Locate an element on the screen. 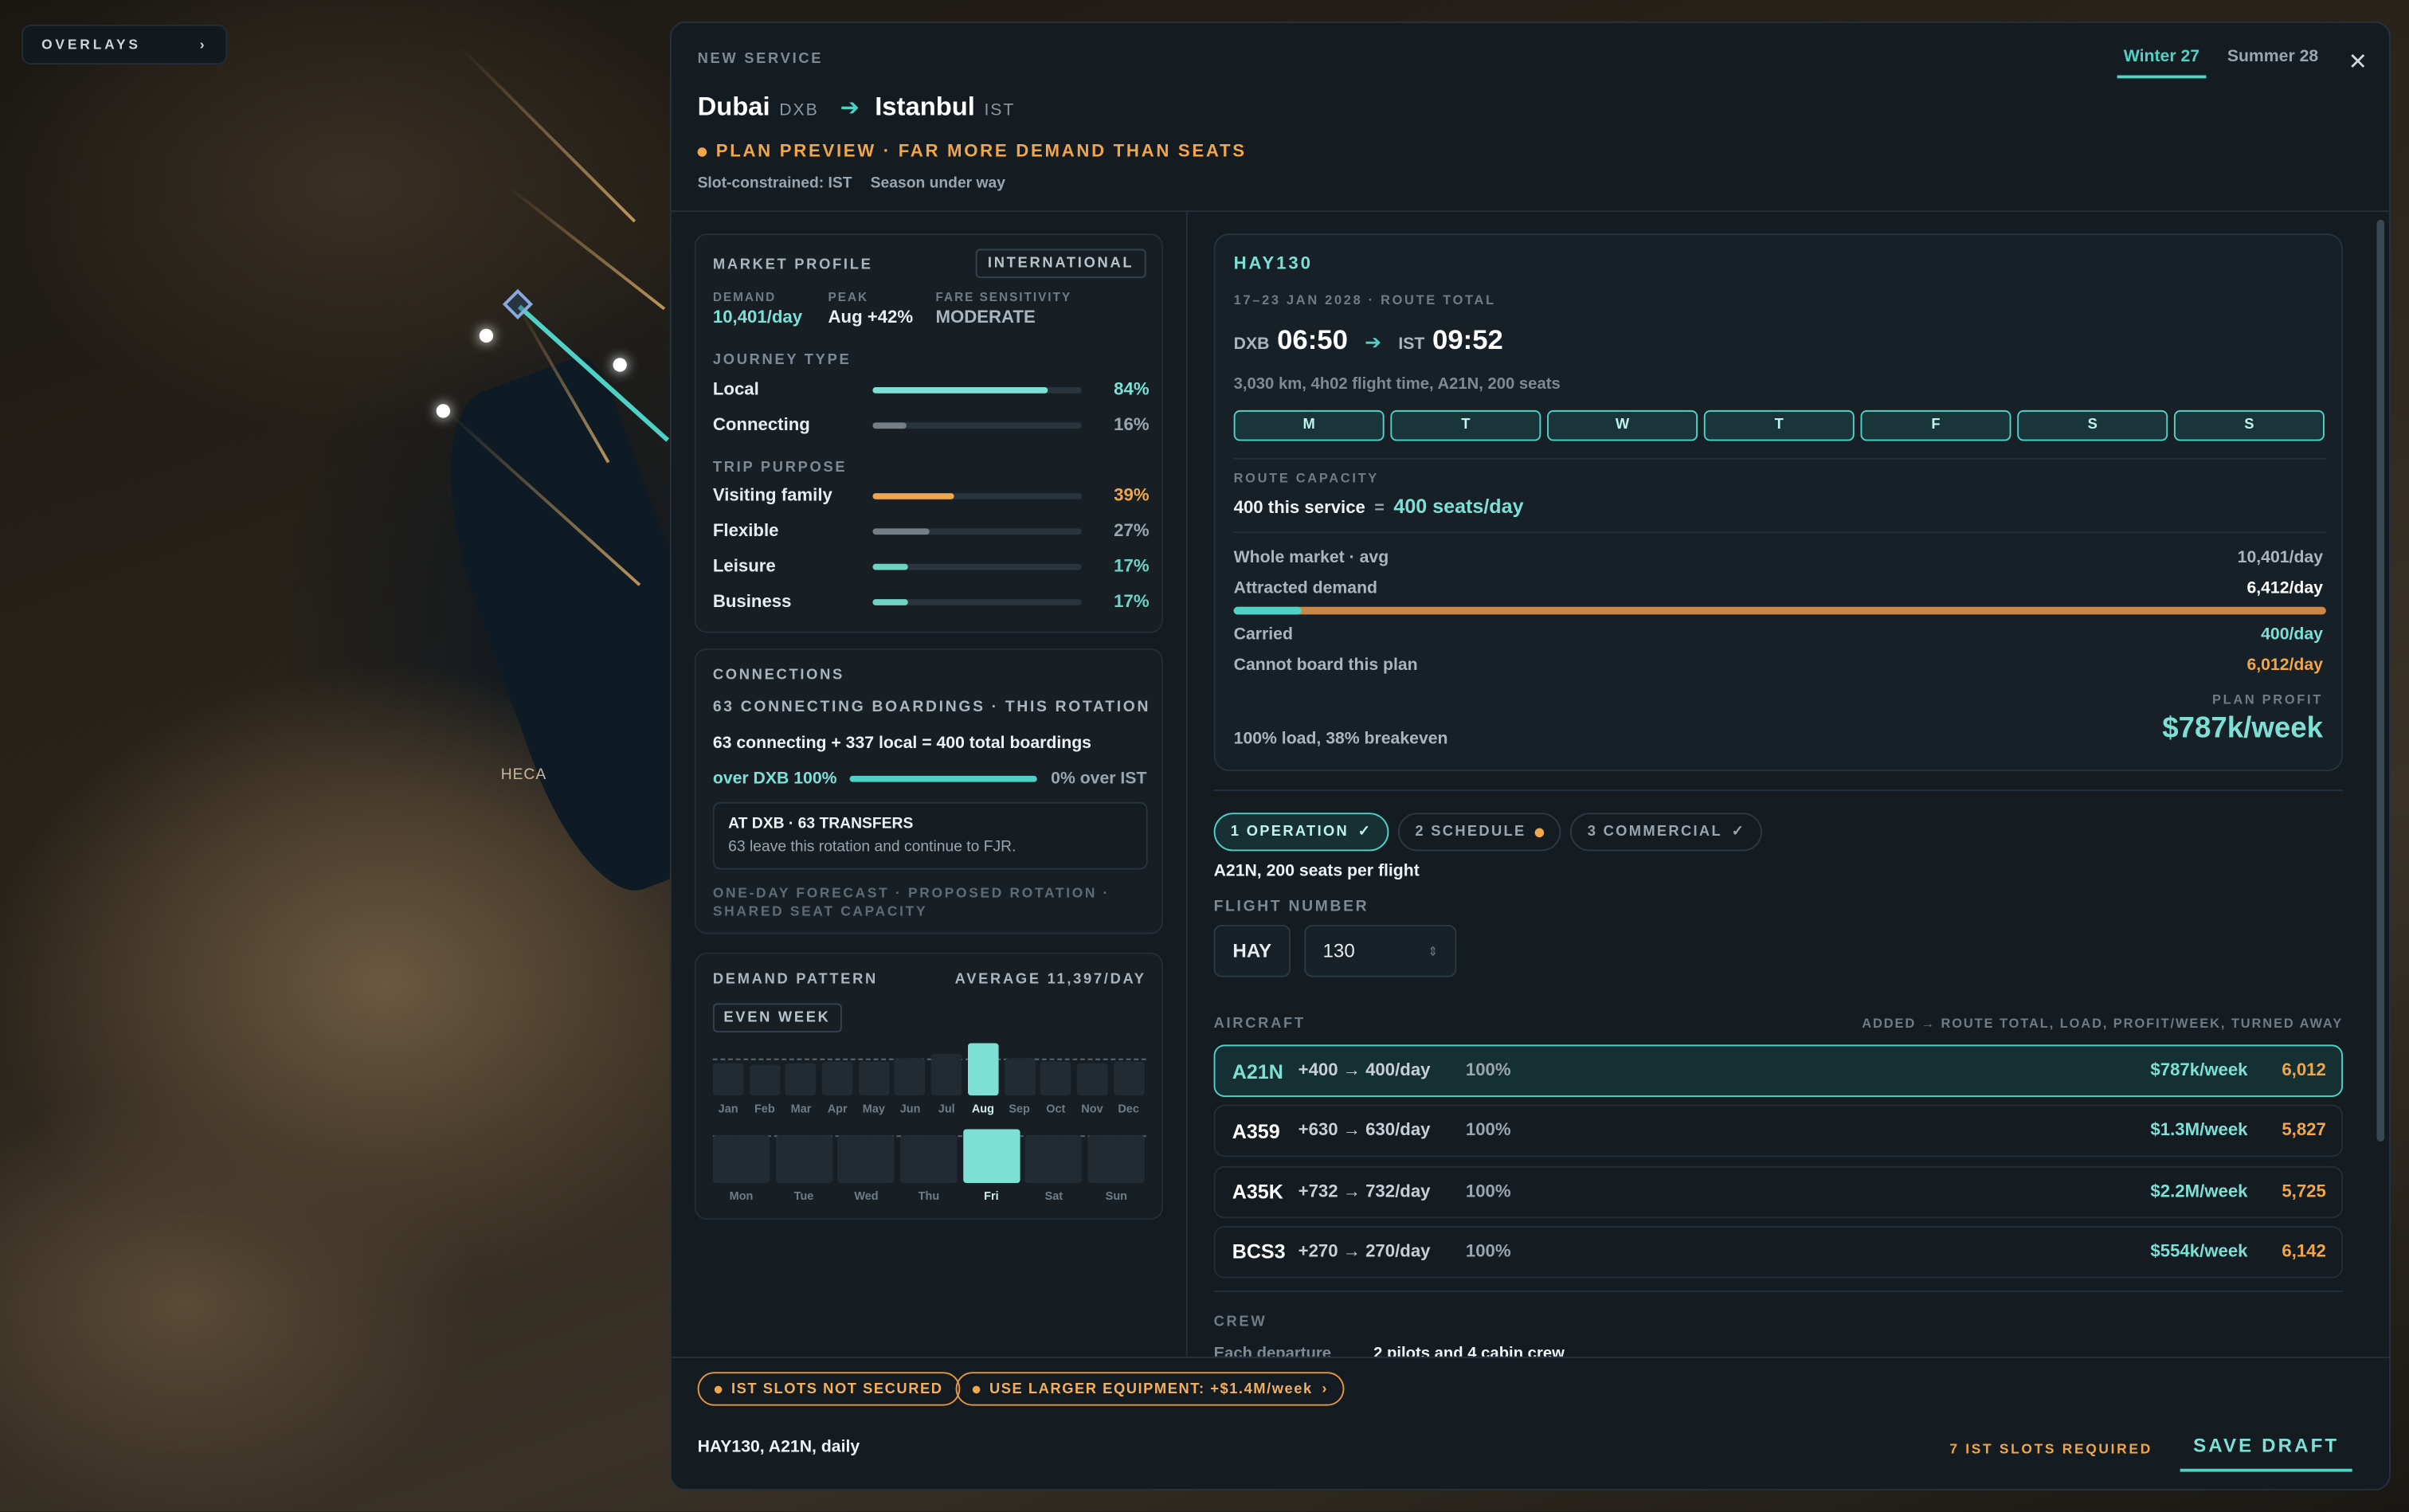 The height and width of the screenshot is (1512, 2409). aircraft-row: A359 +630 → 630/day 100% $1.3M/week 5,827 is located at coordinates (1778, 1131).